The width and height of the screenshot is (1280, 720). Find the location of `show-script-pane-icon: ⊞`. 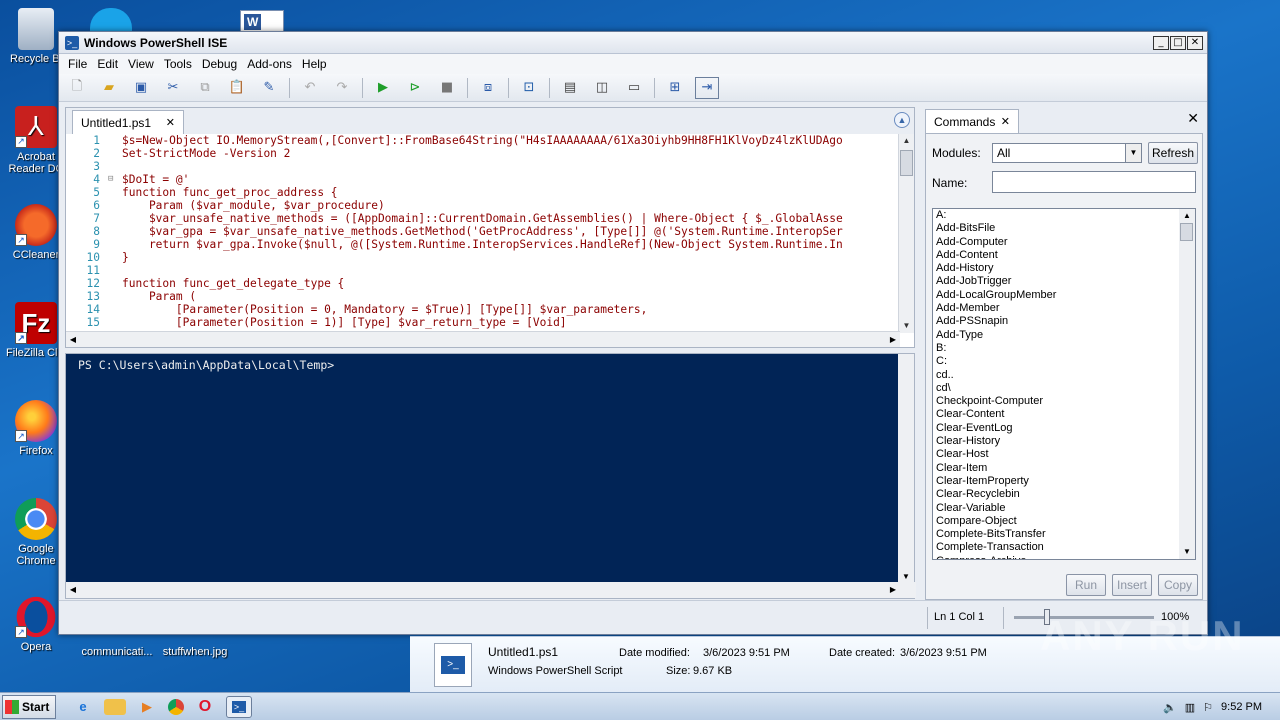

show-script-pane-icon: ⊞ is located at coordinates (675, 88).